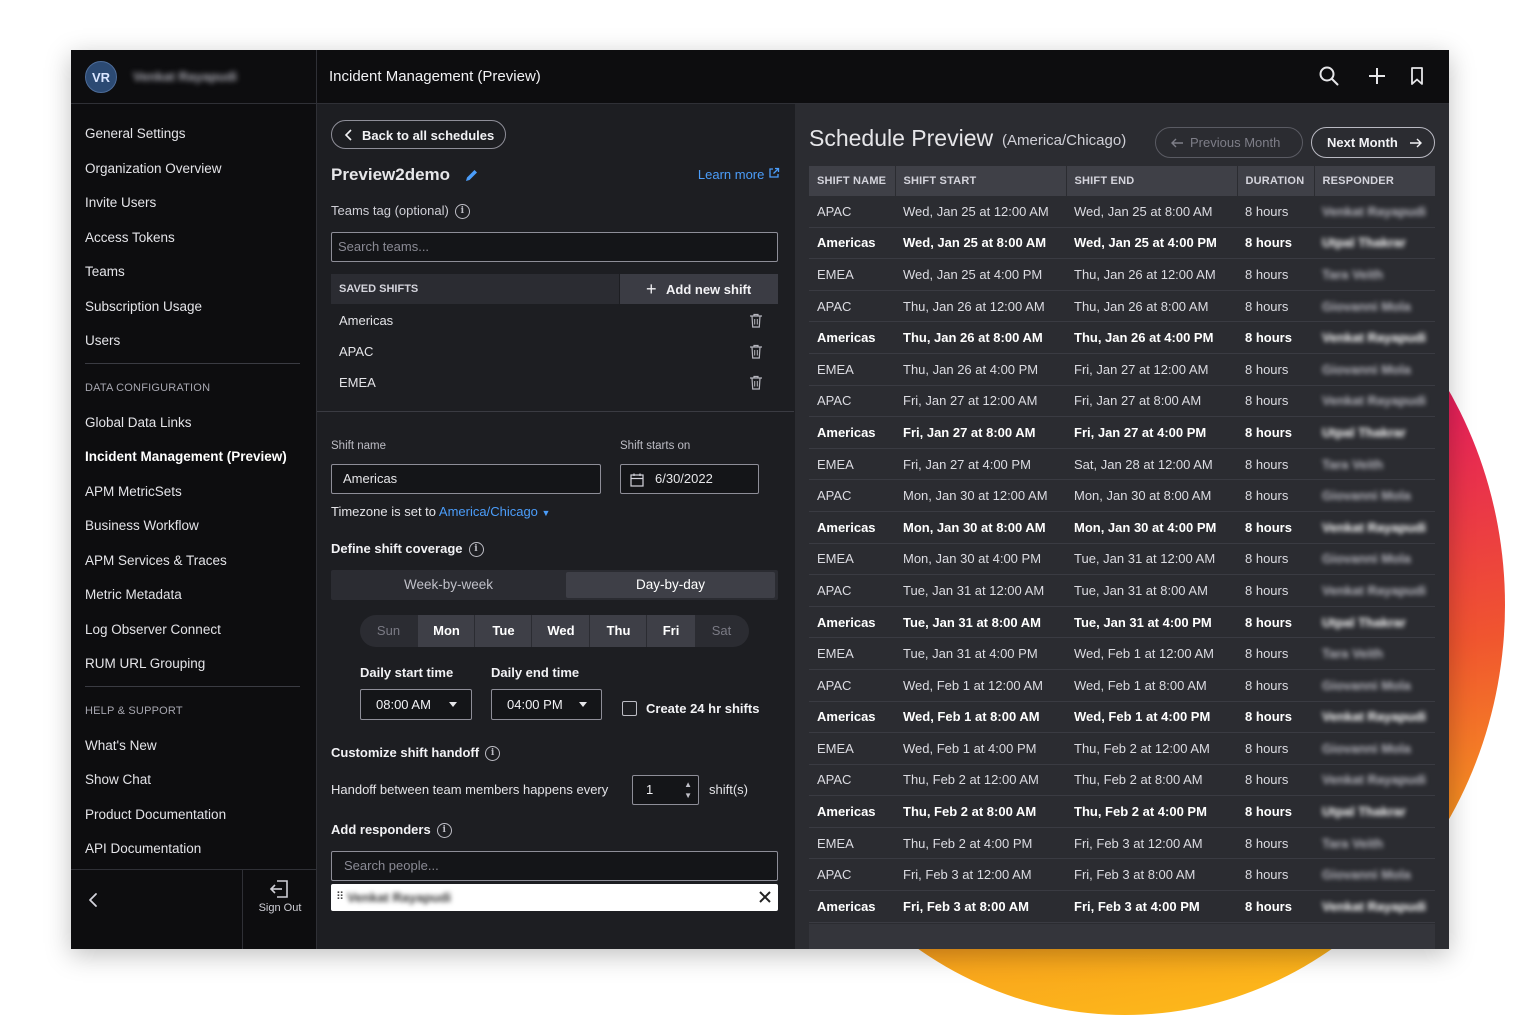 The height and width of the screenshot is (1015, 1520). Describe the element at coordinates (1417, 76) in the screenshot. I see `bookmark-icon` at that location.